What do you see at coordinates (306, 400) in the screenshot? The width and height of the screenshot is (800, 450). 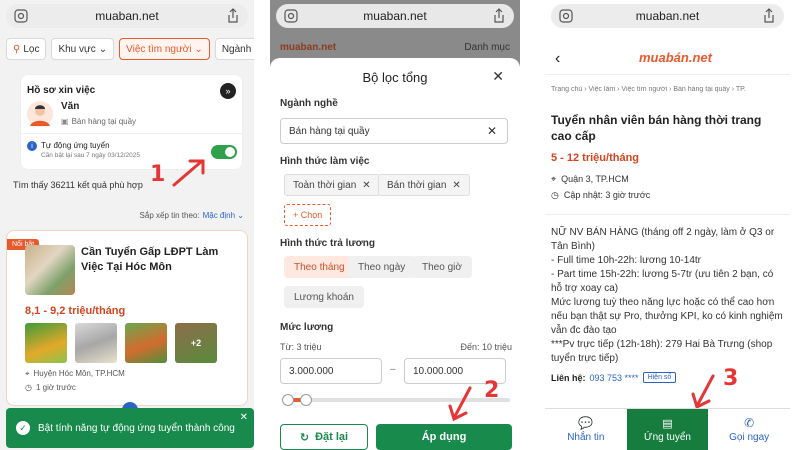 I see `slider-handle-max` at bounding box center [306, 400].